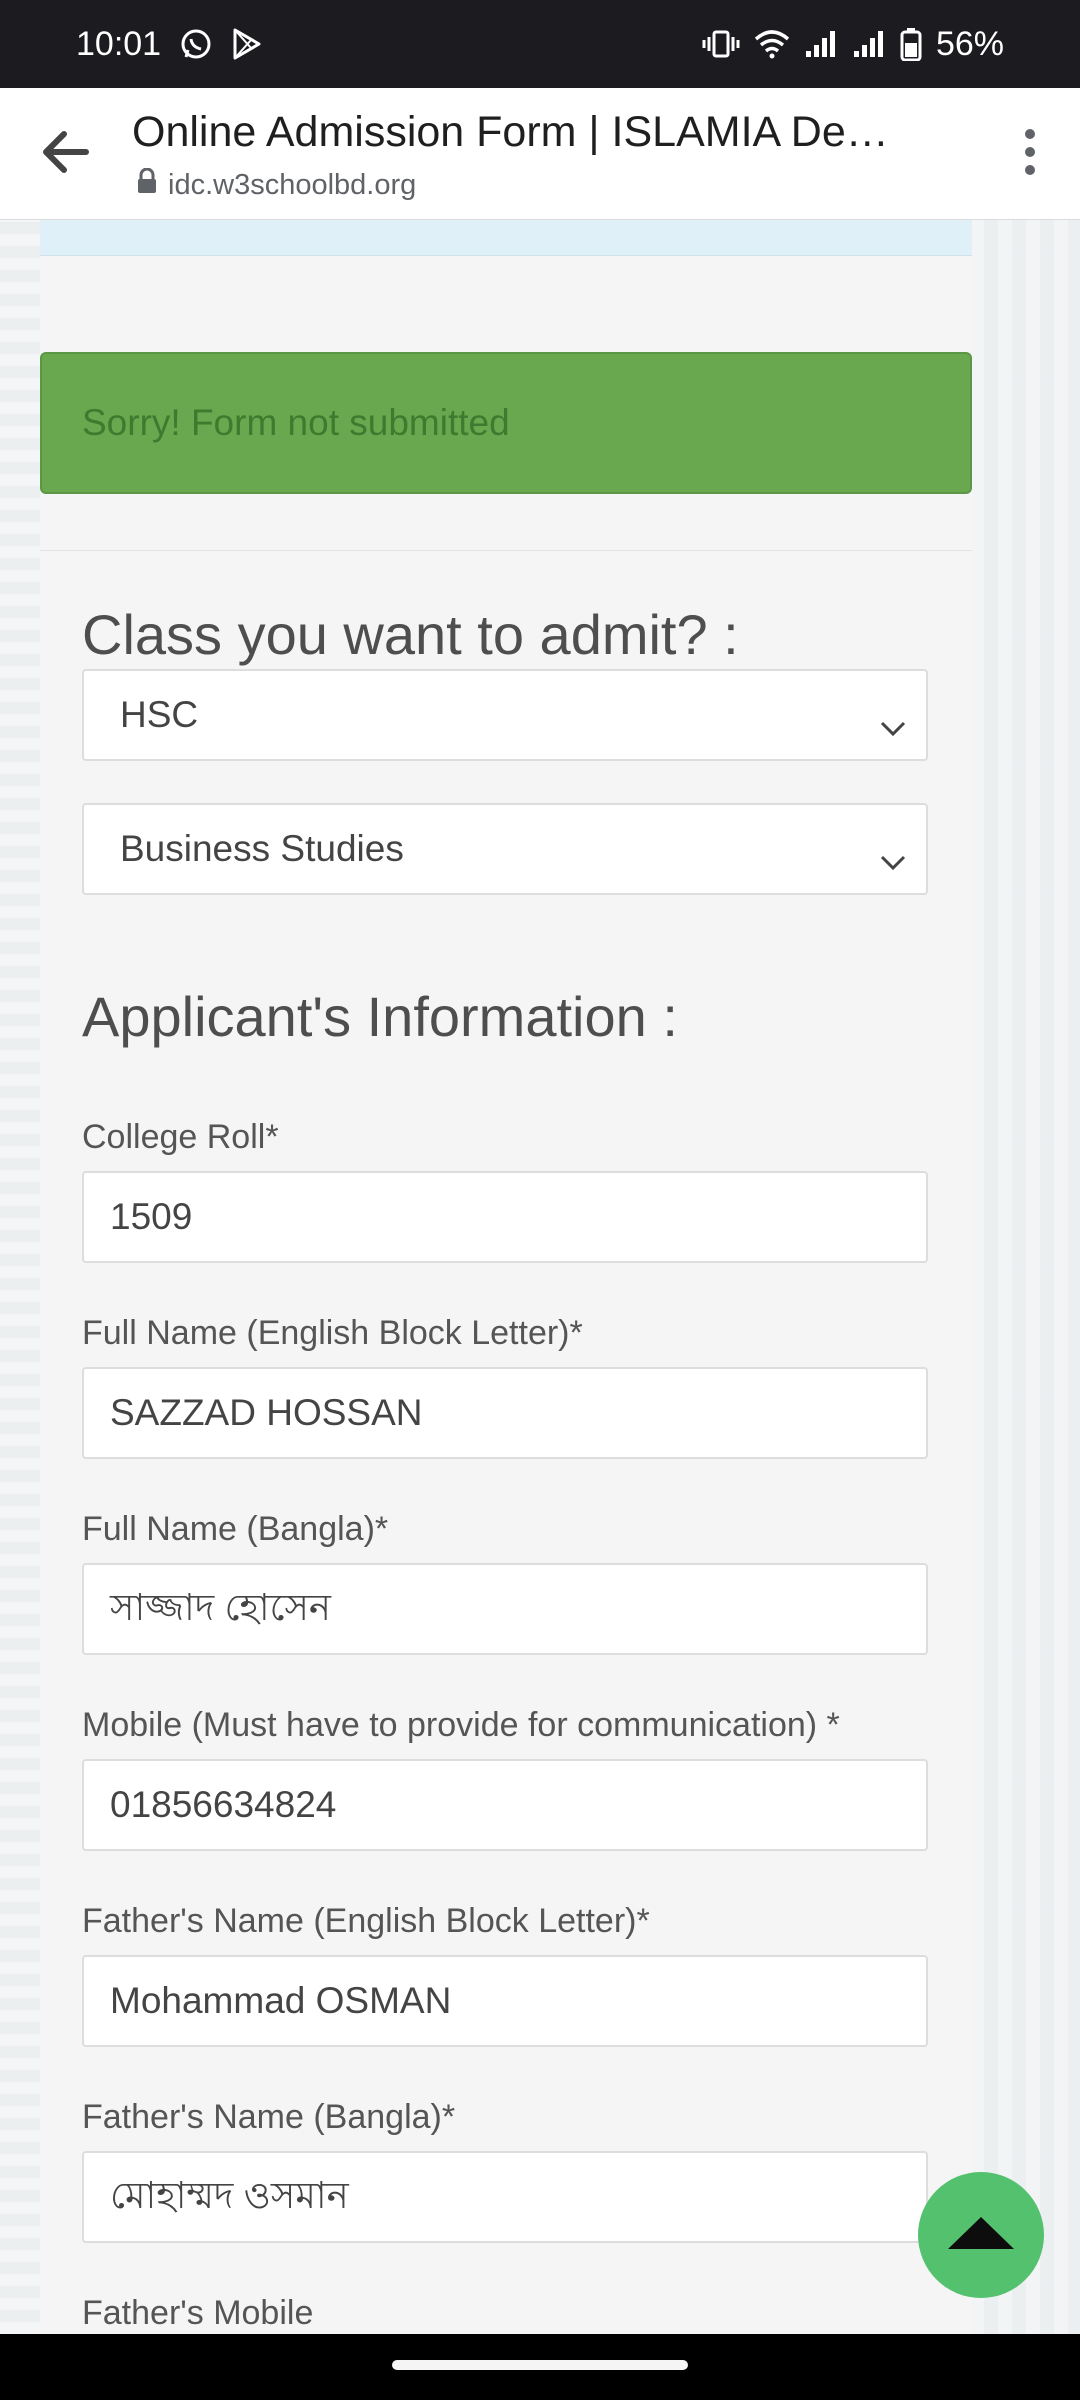 The width and height of the screenshot is (1080, 2400). Describe the element at coordinates (151, 1216) in the screenshot. I see `college-roll-value: 1509` at that location.